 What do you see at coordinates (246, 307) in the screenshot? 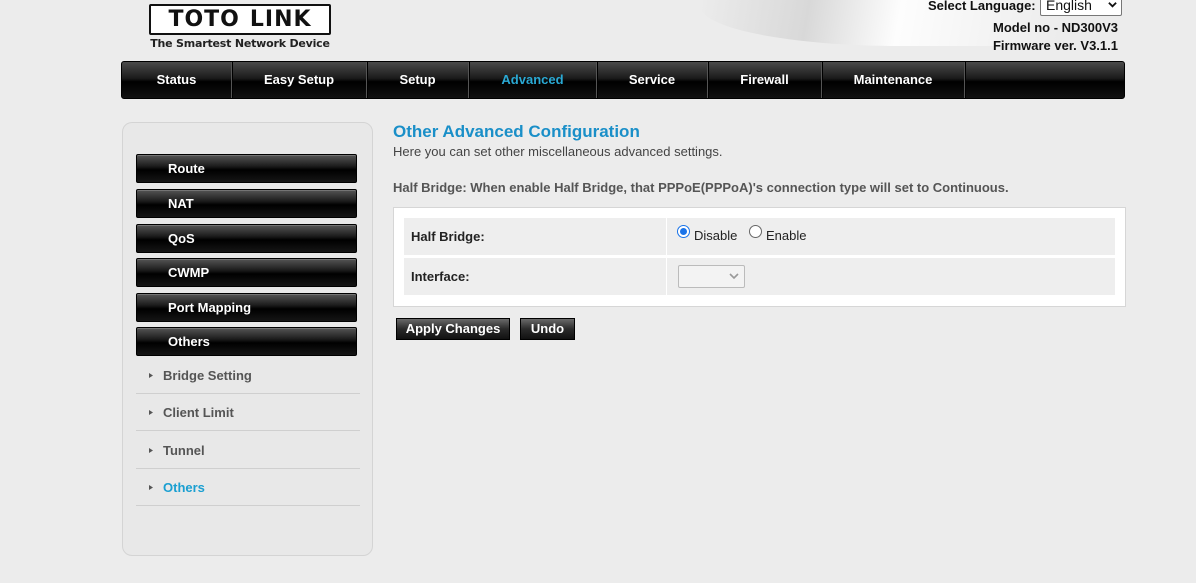
I see `sidebar-item-port-mapping: Port Mapping` at bounding box center [246, 307].